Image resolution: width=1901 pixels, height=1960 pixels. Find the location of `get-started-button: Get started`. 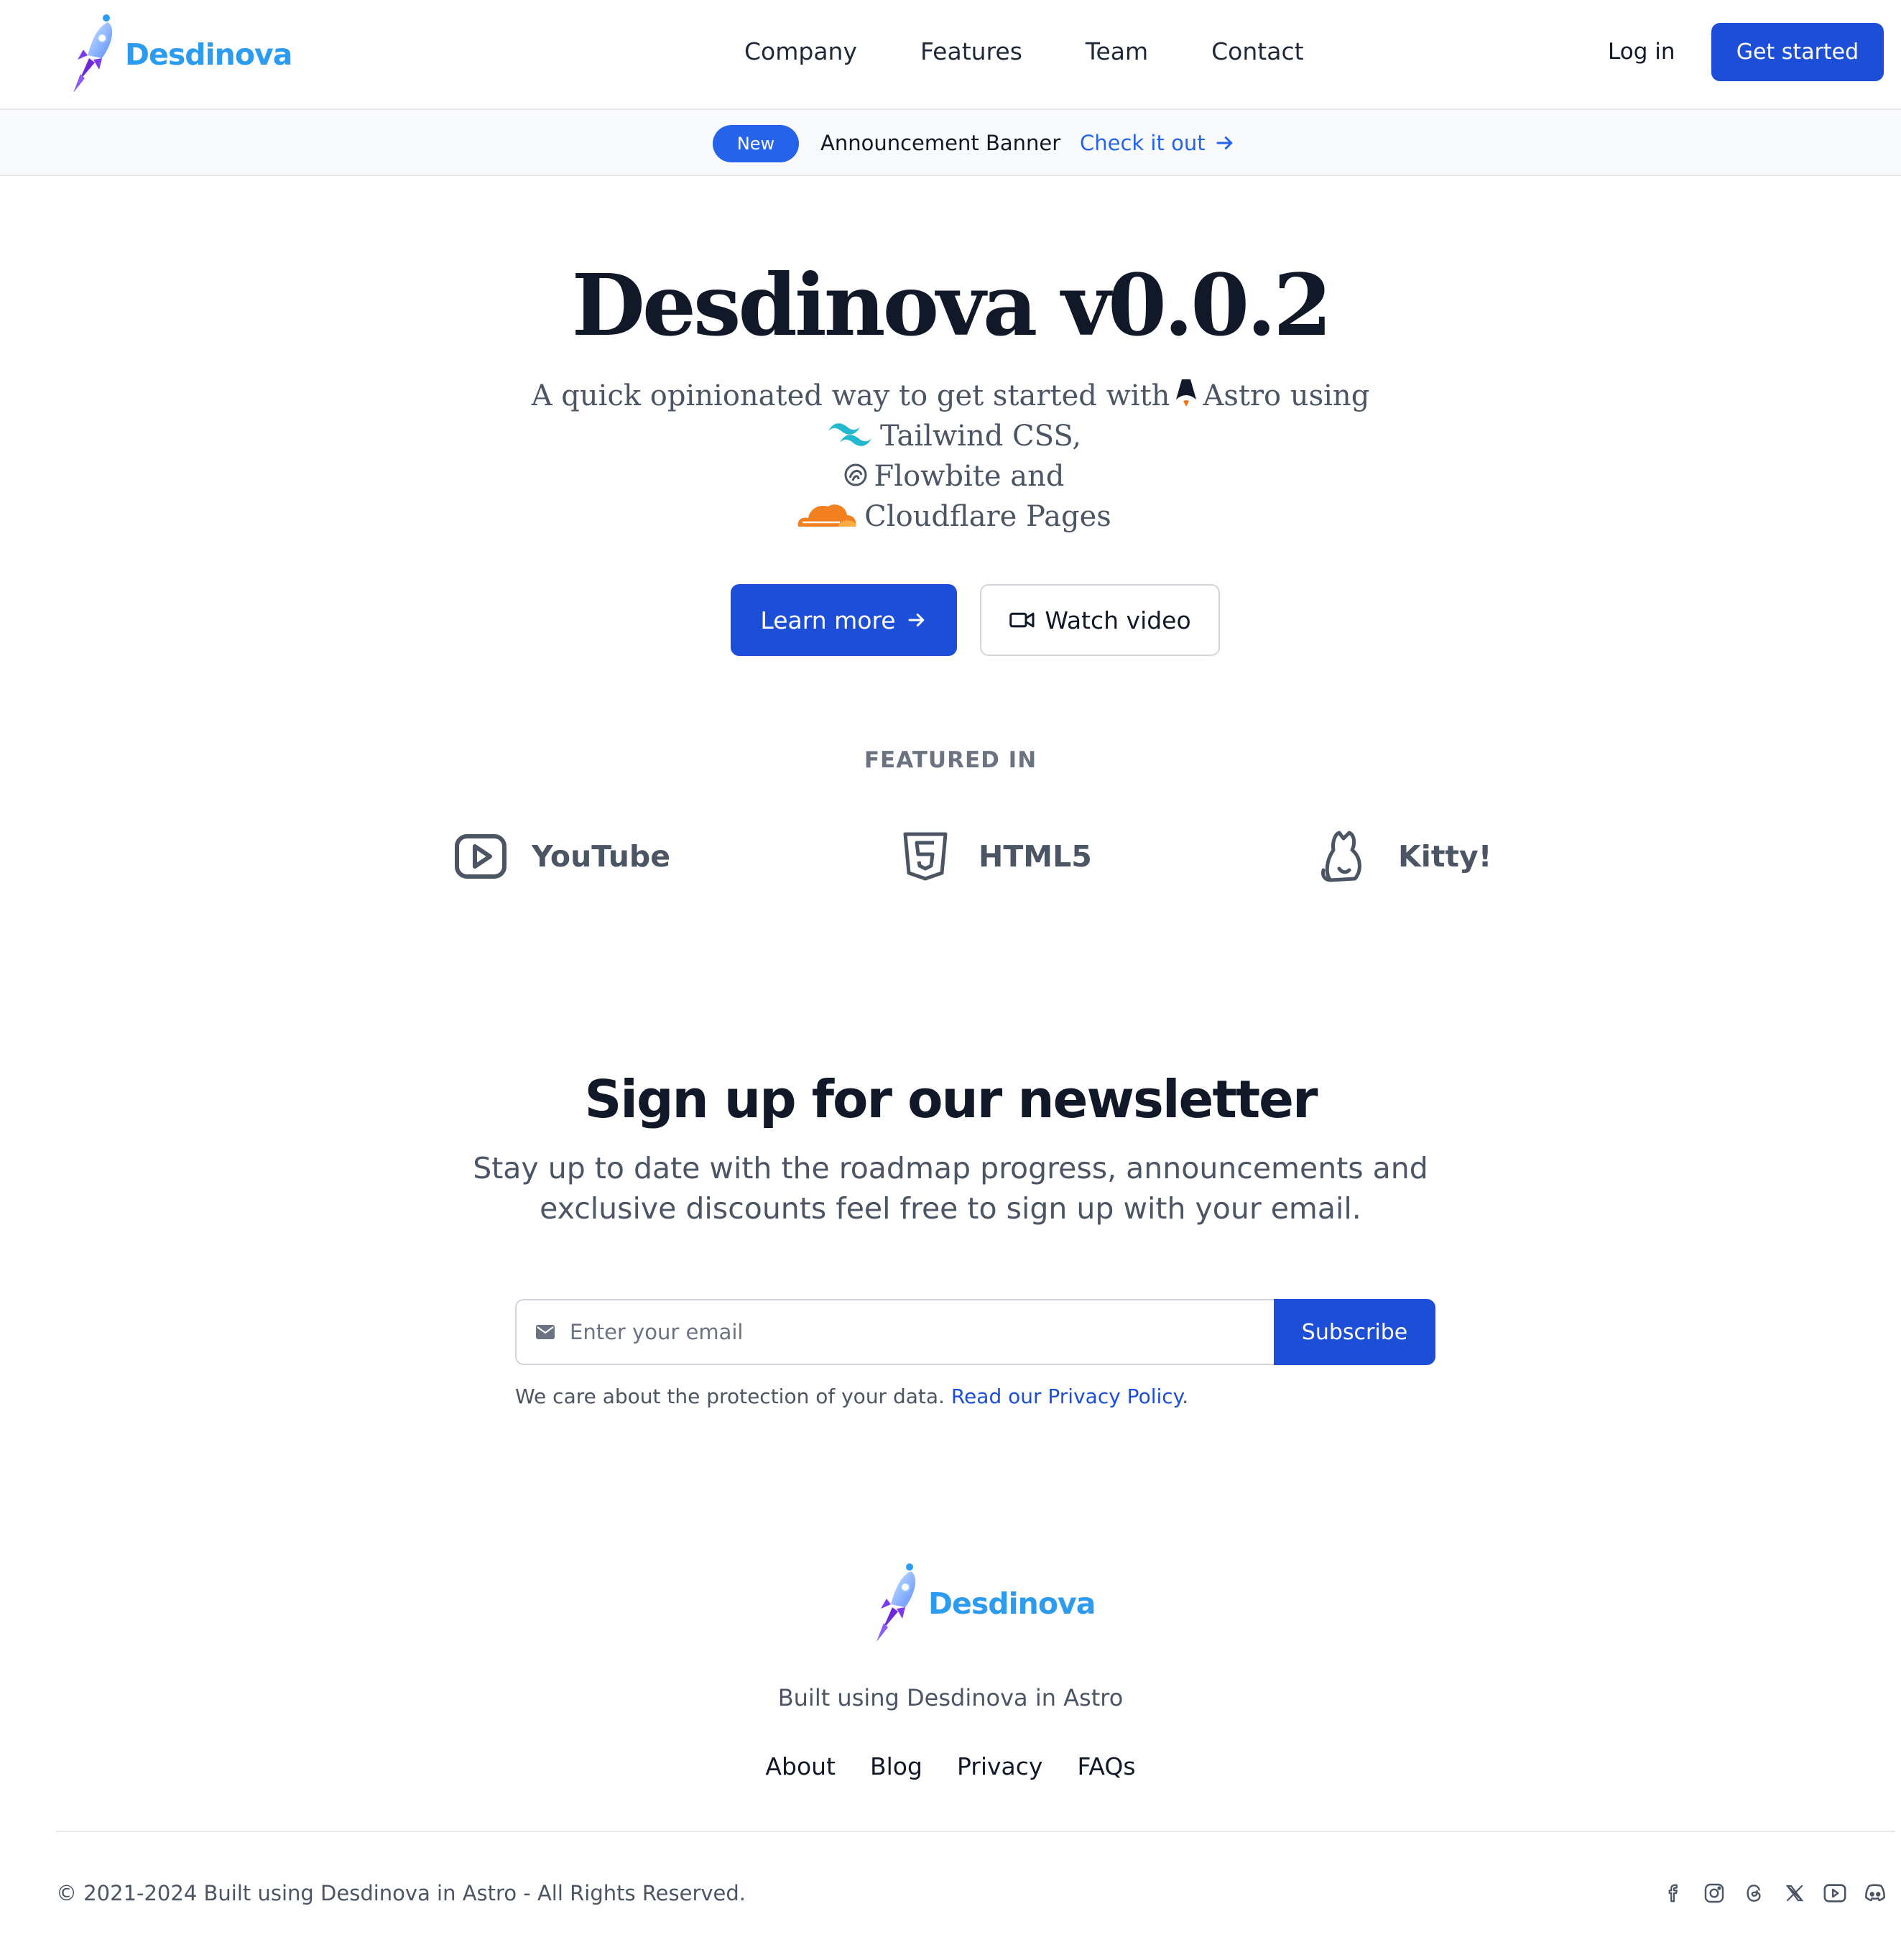

get-started-button: Get started is located at coordinates (1798, 52).